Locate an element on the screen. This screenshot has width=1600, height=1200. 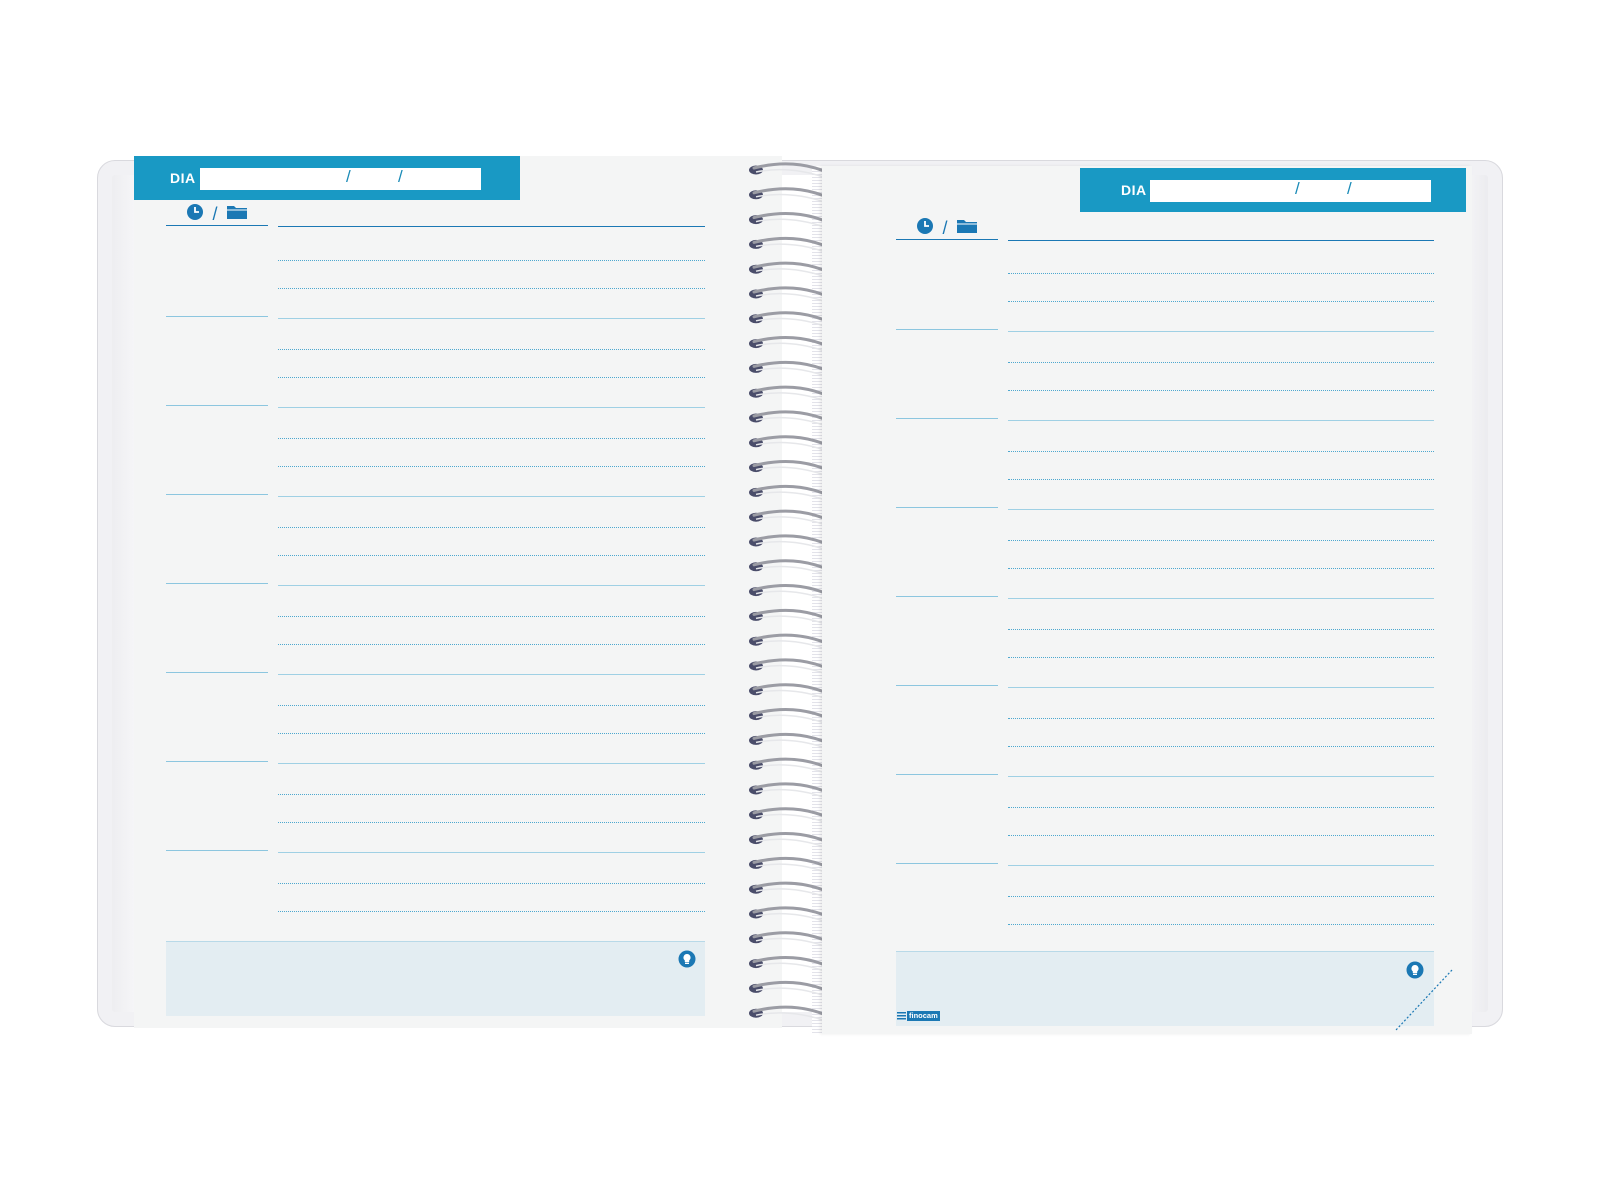
brand-logo: finocam is located at coordinates (918, 1016).